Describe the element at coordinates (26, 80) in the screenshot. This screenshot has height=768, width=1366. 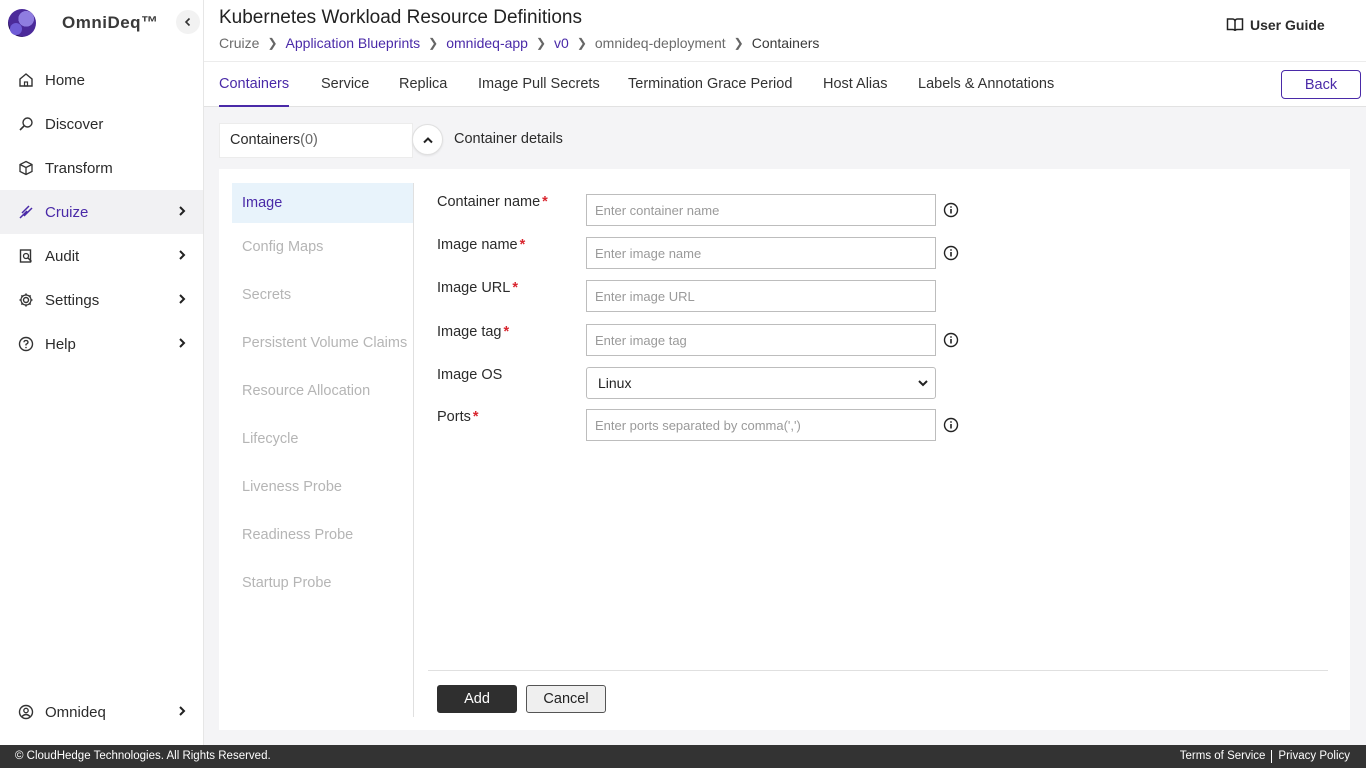
I see `home-icon` at that location.